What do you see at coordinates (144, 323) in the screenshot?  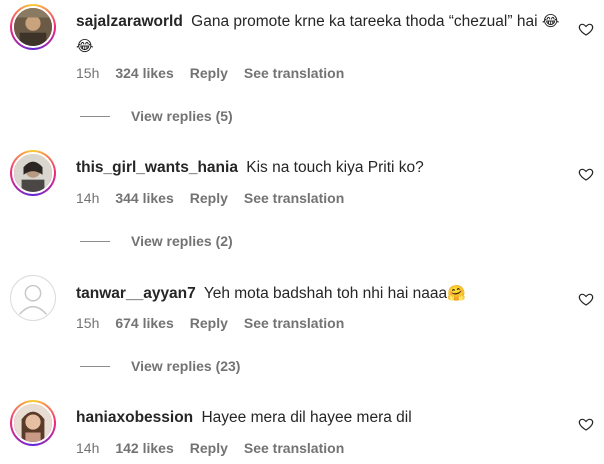 I see `likes-count: 674 likes` at bounding box center [144, 323].